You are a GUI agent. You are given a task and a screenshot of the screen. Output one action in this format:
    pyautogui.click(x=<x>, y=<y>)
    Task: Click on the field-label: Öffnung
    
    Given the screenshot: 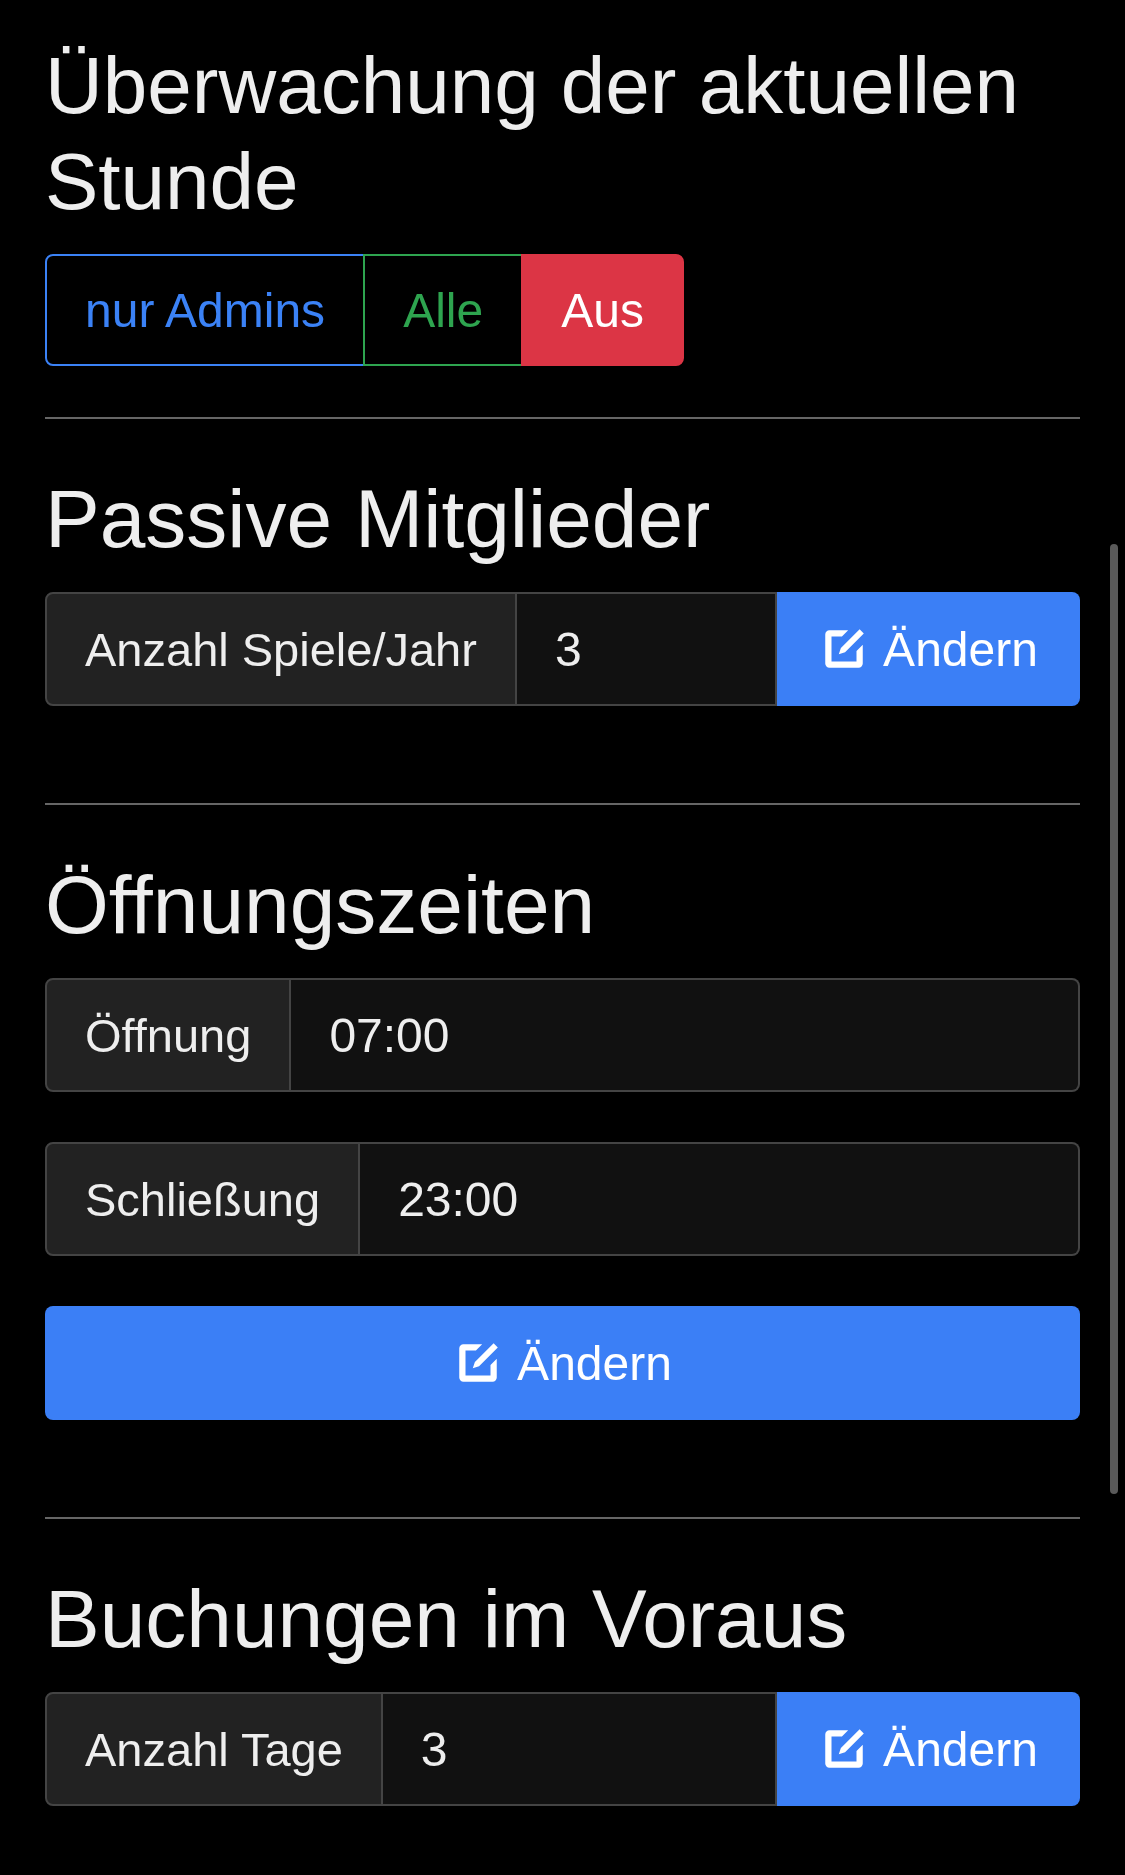 What is the action you would take?
    pyautogui.click(x=168, y=1035)
    